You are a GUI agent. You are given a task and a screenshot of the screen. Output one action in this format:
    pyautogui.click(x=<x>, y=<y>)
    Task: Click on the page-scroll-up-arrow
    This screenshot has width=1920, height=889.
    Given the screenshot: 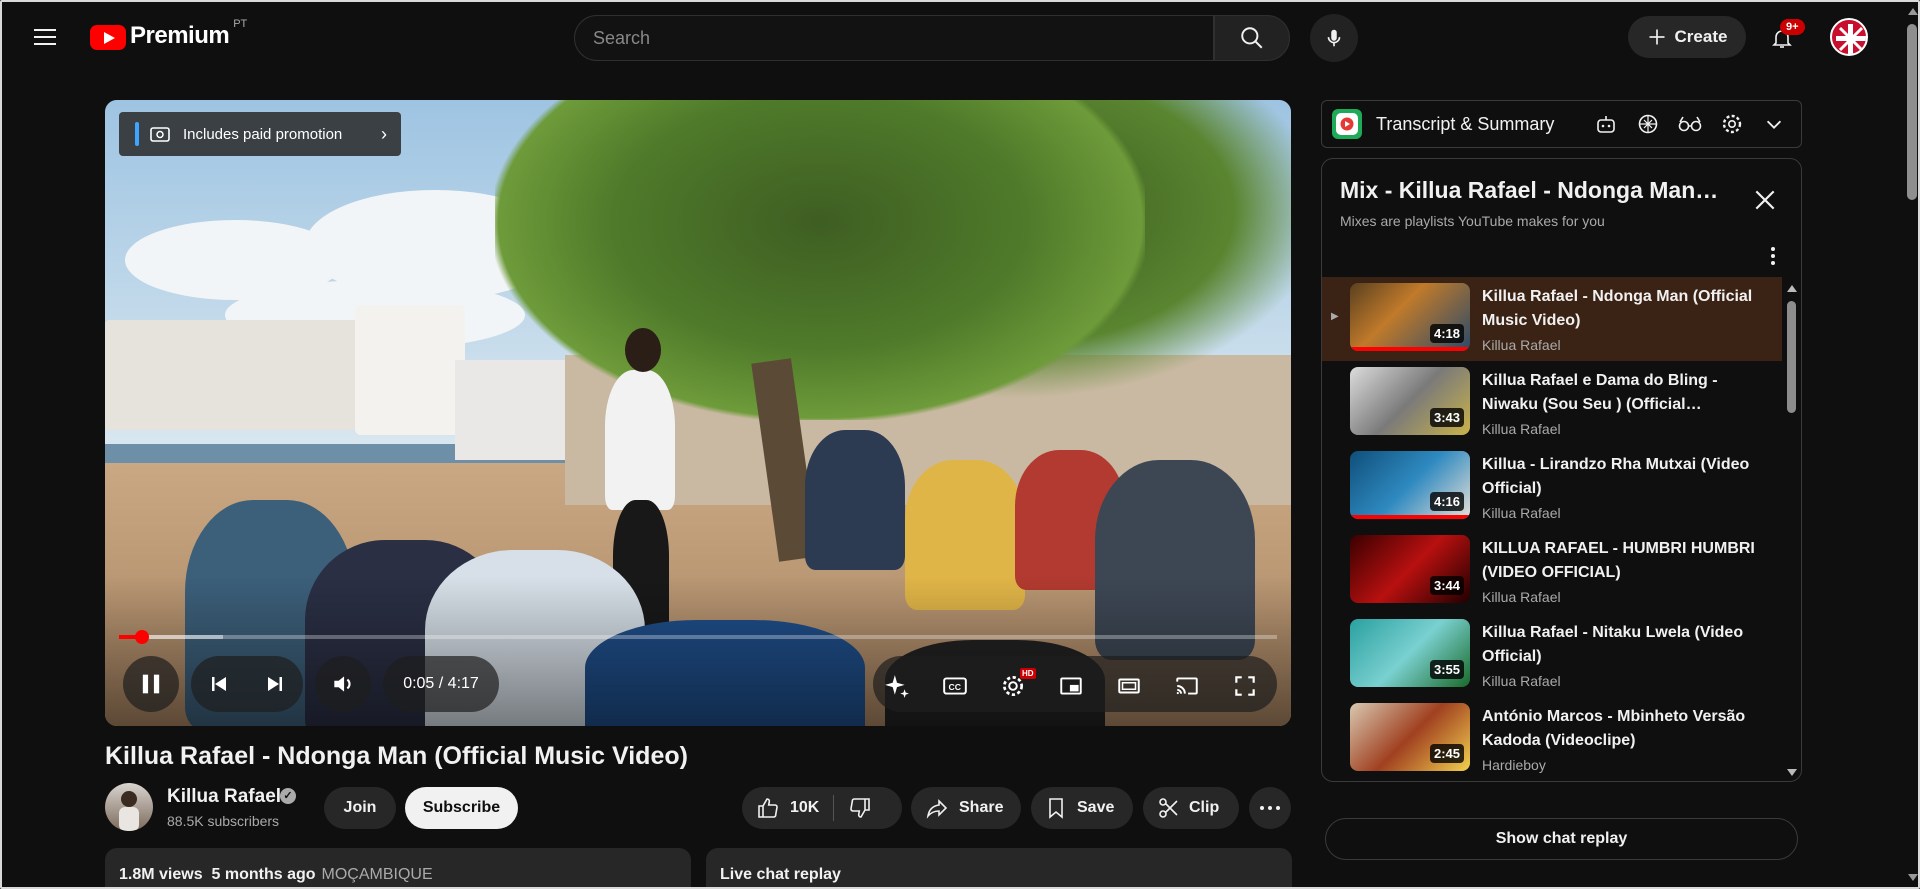 What is the action you would take?
    pyautogui.click(x=1913, y=11)
    